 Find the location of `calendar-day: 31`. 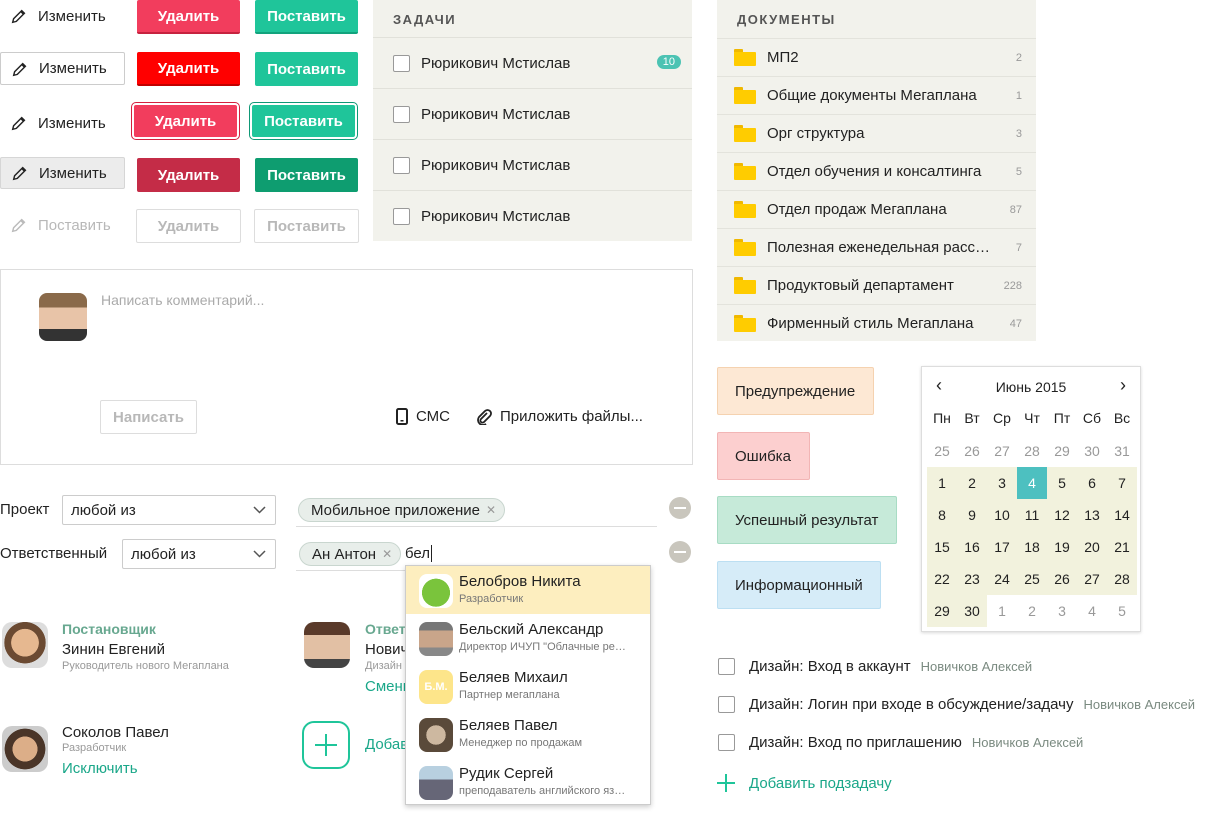

calendar-day: 31 is located at coordinates (1122, 451).